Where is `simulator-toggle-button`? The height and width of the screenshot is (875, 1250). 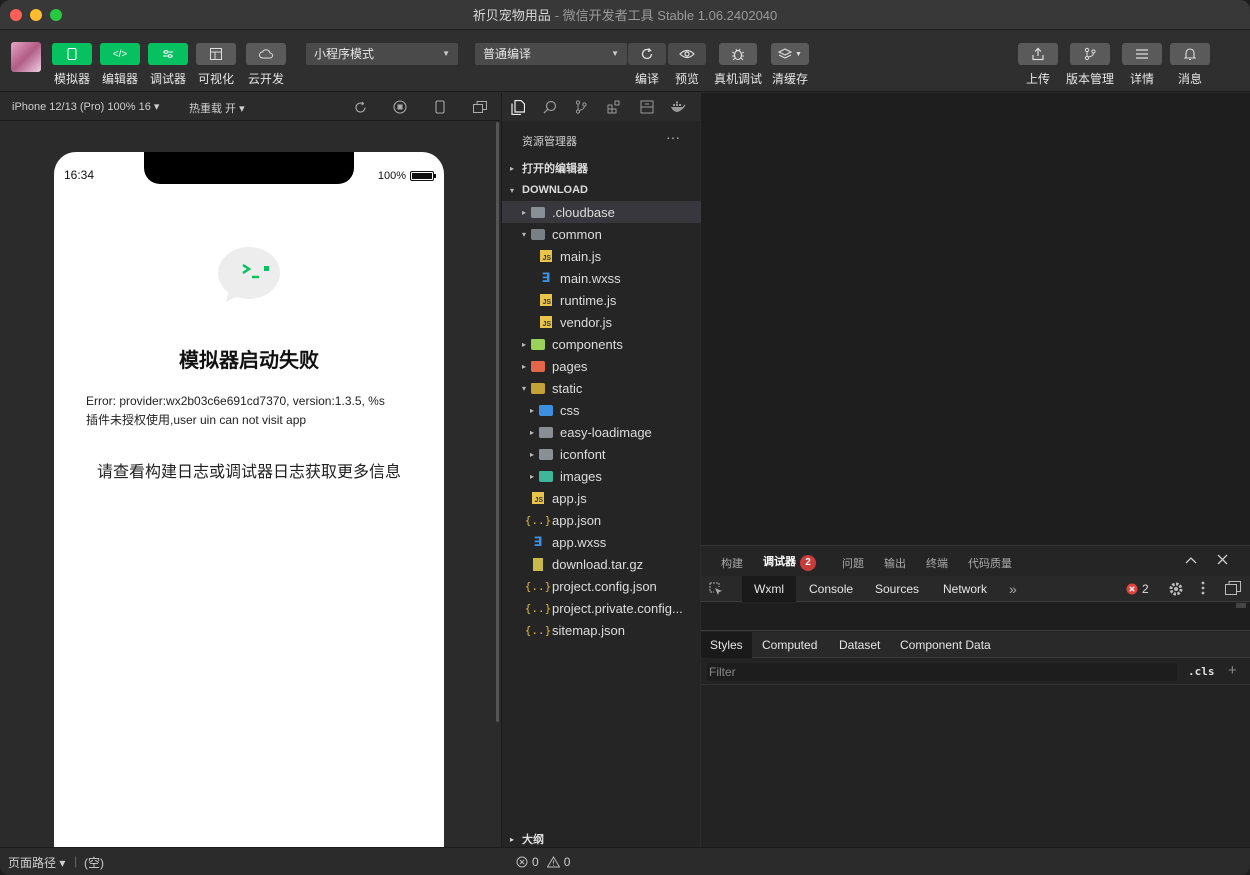 simulator-toggle-button is located at coordinates (72, 54).